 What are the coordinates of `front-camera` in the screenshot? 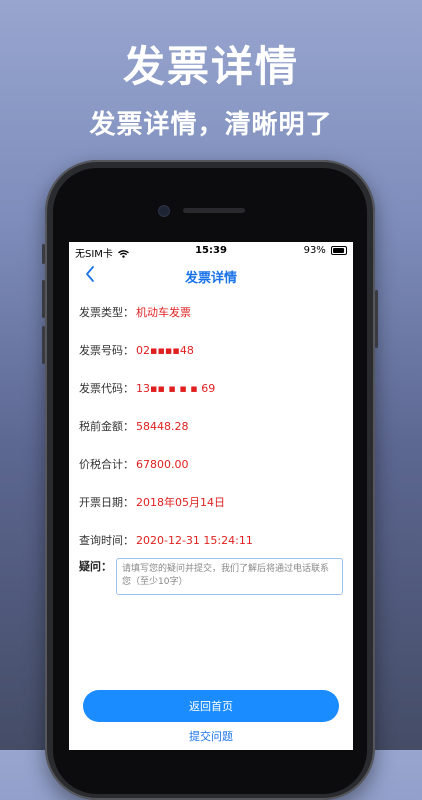 It's located at (164, 211).